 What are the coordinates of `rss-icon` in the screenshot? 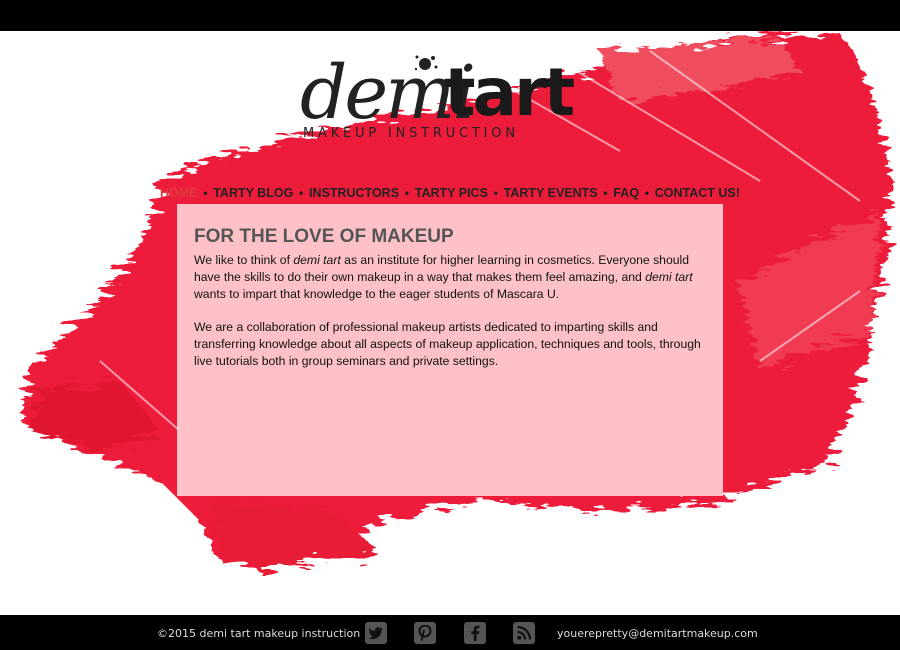 It's located at (524, 633).